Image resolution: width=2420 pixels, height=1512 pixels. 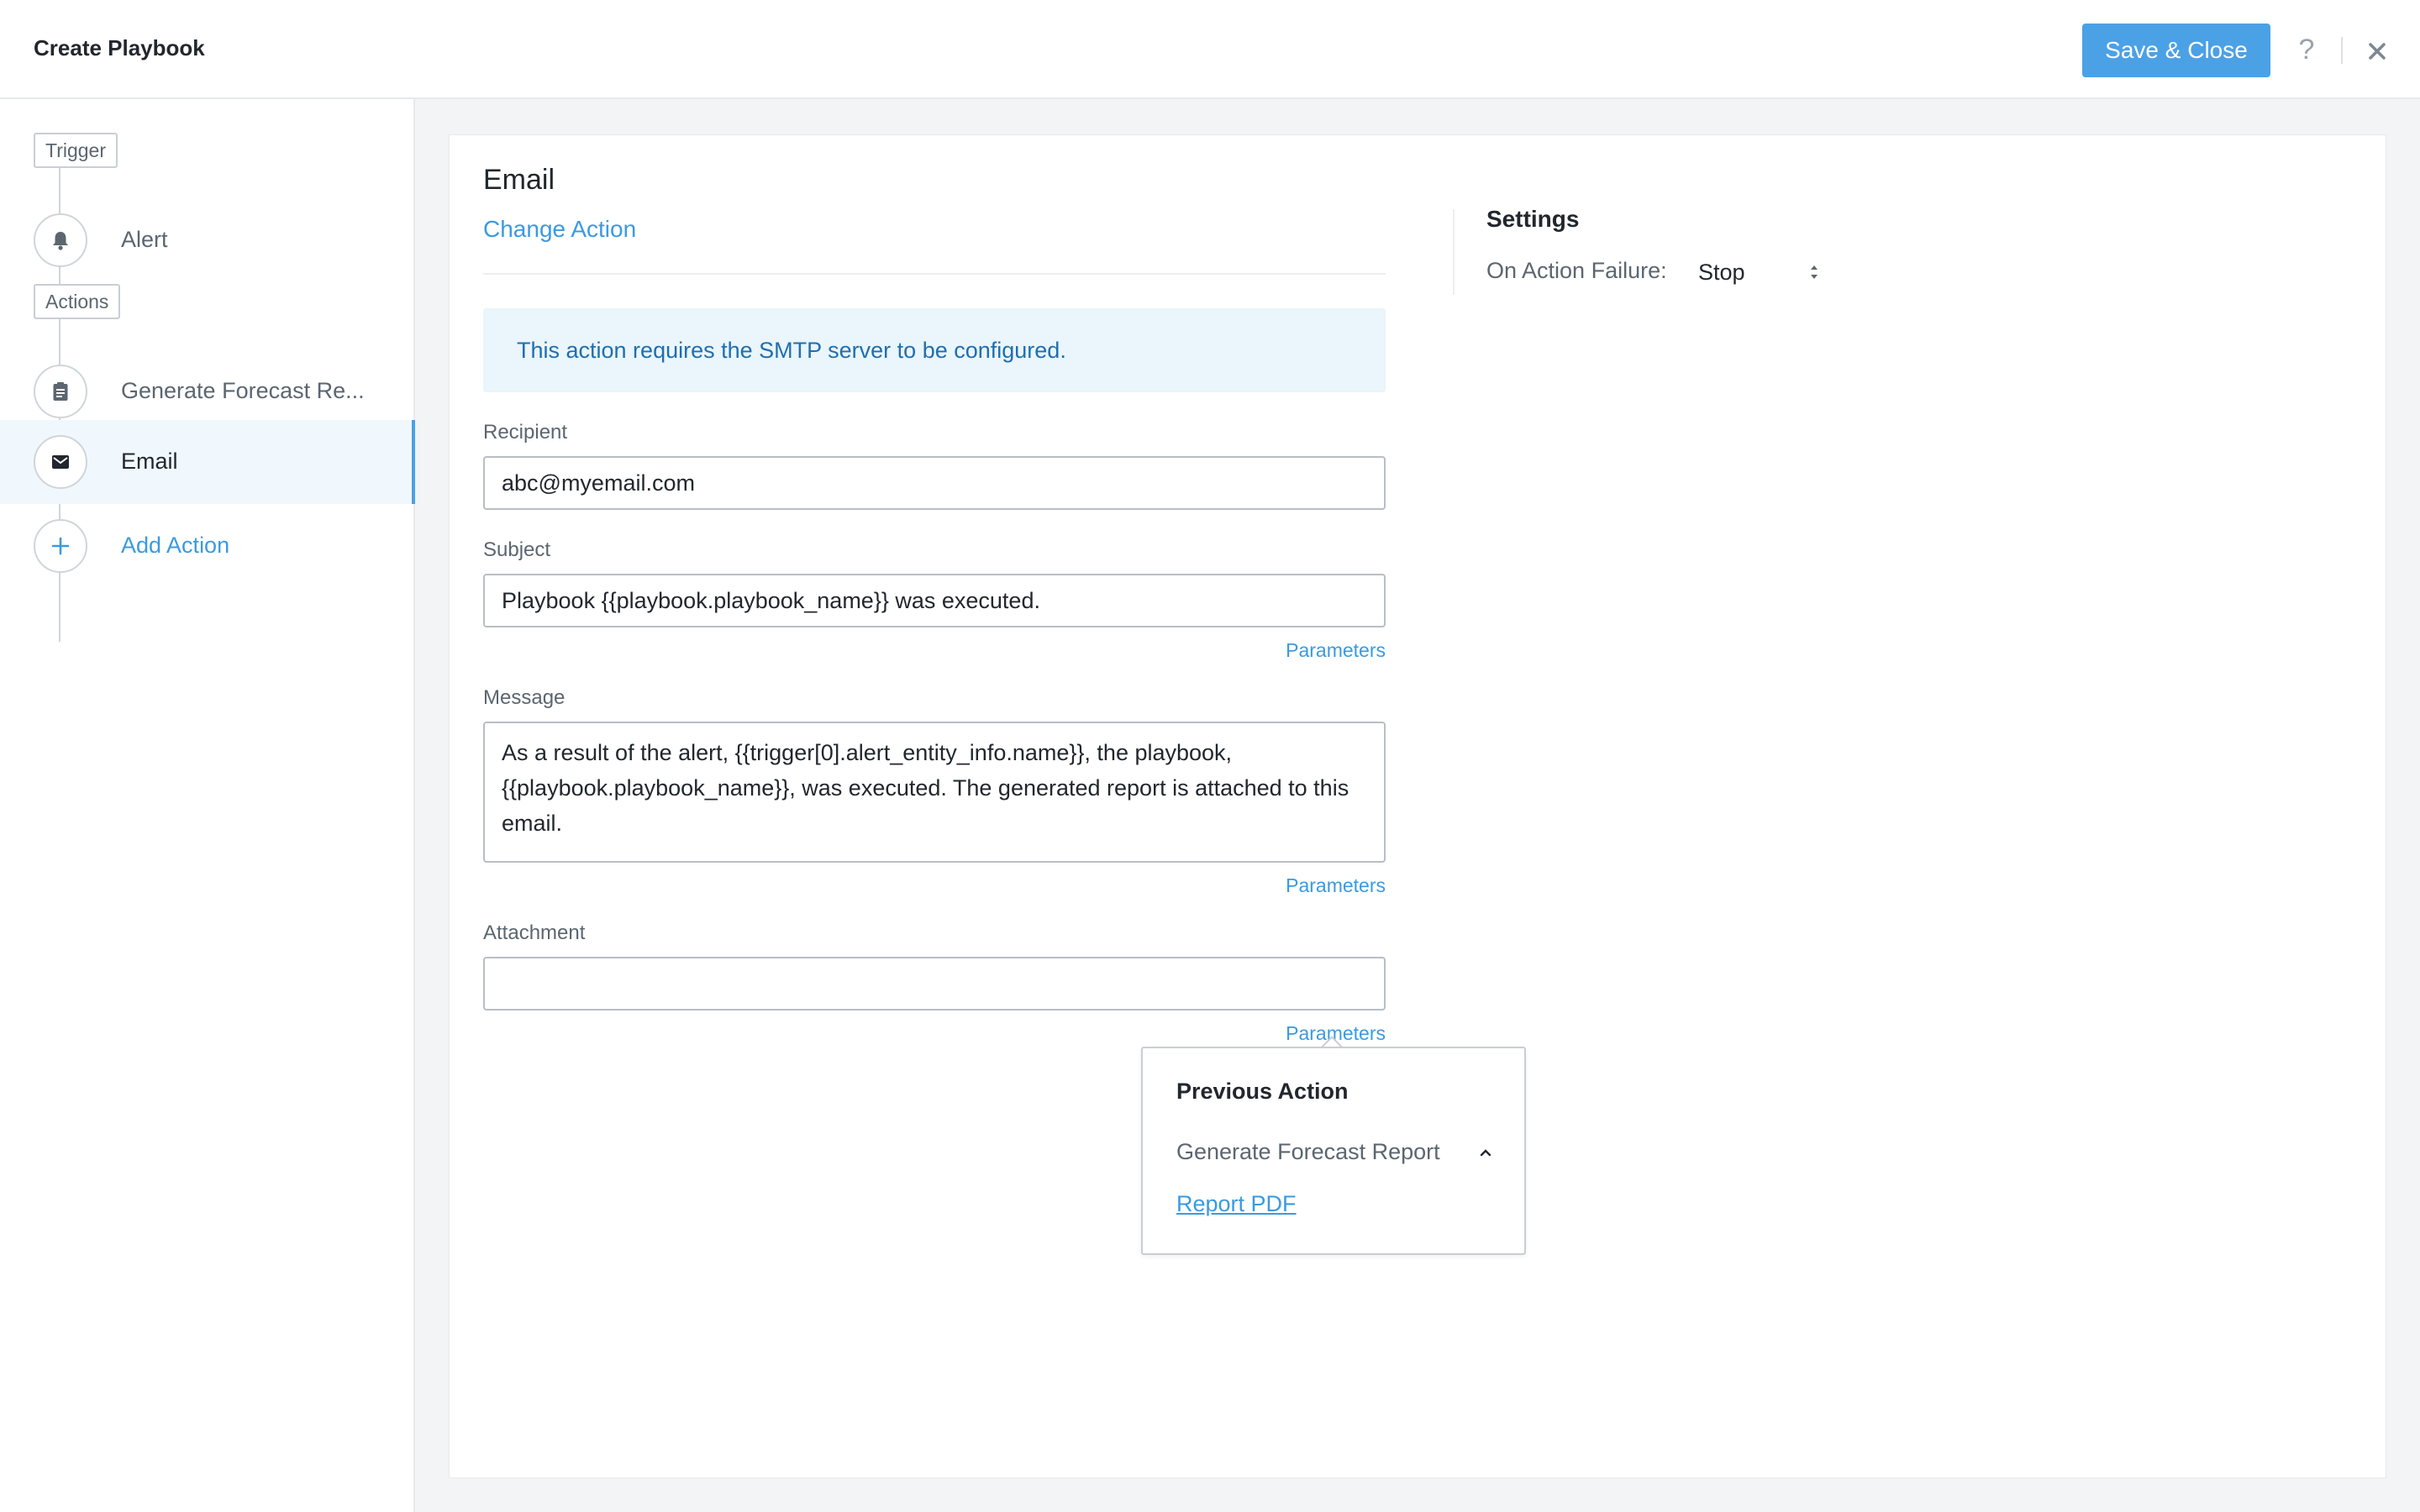 What do you see at coordinates (934, 274) in the screenshot?
I see `header-separator` at bounding box center [934, 274].